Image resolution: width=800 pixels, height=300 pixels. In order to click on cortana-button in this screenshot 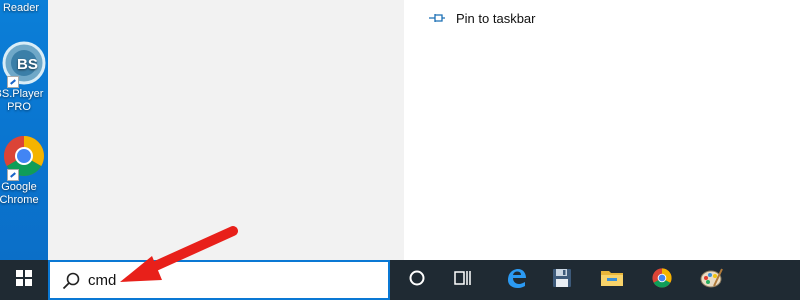, I will do `click(417, 280)`.